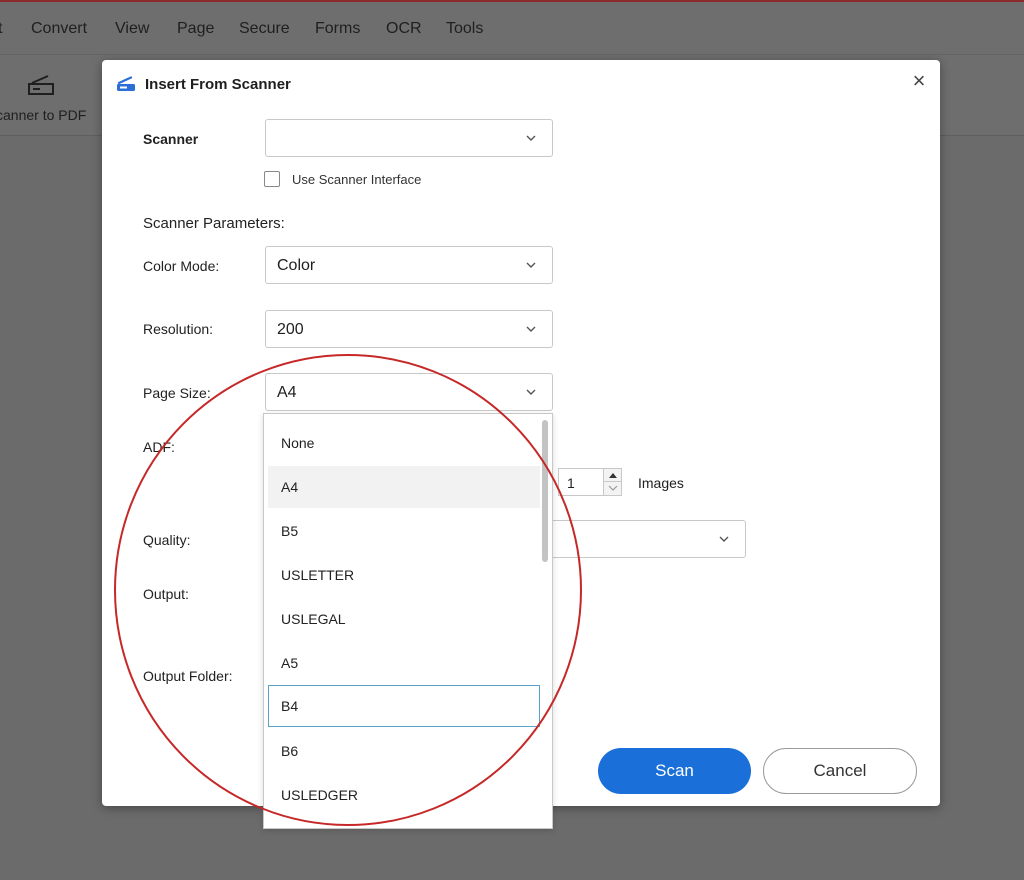 Image resolution: width=1024 pixels, height=880 pixels. Describe the element at coordinates (404, 487) in the screenshot. I see `dropdown-option-a4: A4` at that location.